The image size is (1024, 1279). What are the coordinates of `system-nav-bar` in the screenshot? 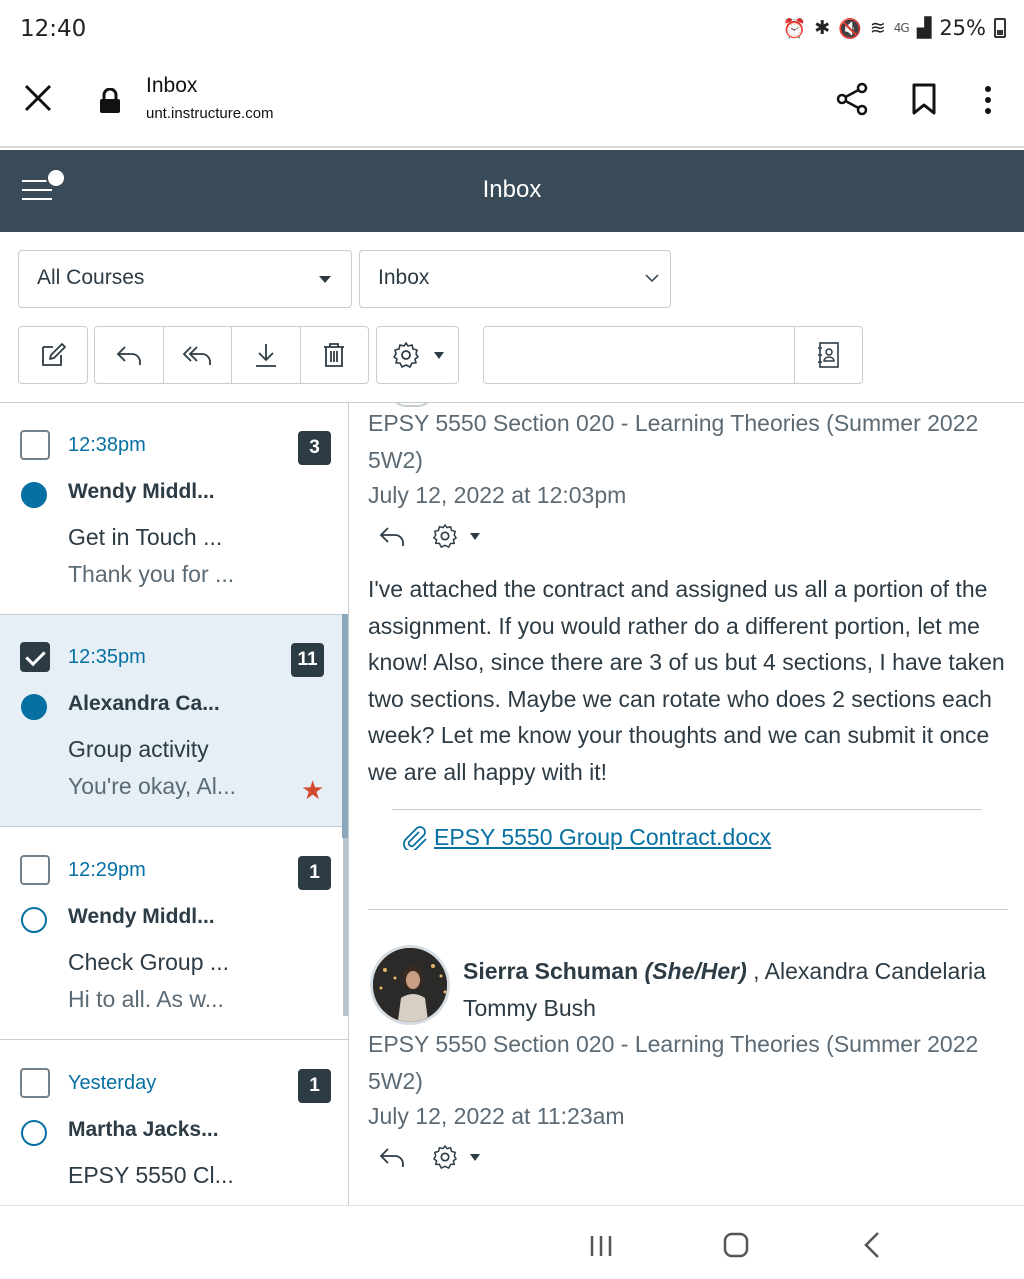 It's located at (512, 1242).